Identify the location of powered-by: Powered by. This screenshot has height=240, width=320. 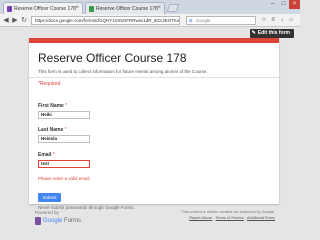
(47, 212).